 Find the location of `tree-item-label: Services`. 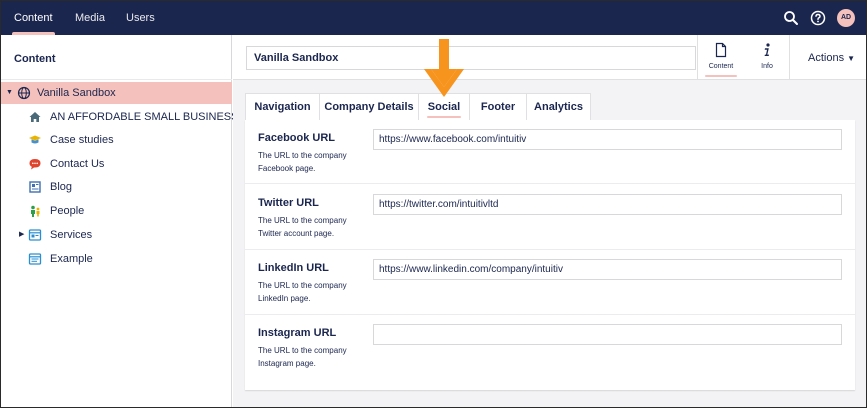

tree-item-label: Services is located at coordinates (71, 235).